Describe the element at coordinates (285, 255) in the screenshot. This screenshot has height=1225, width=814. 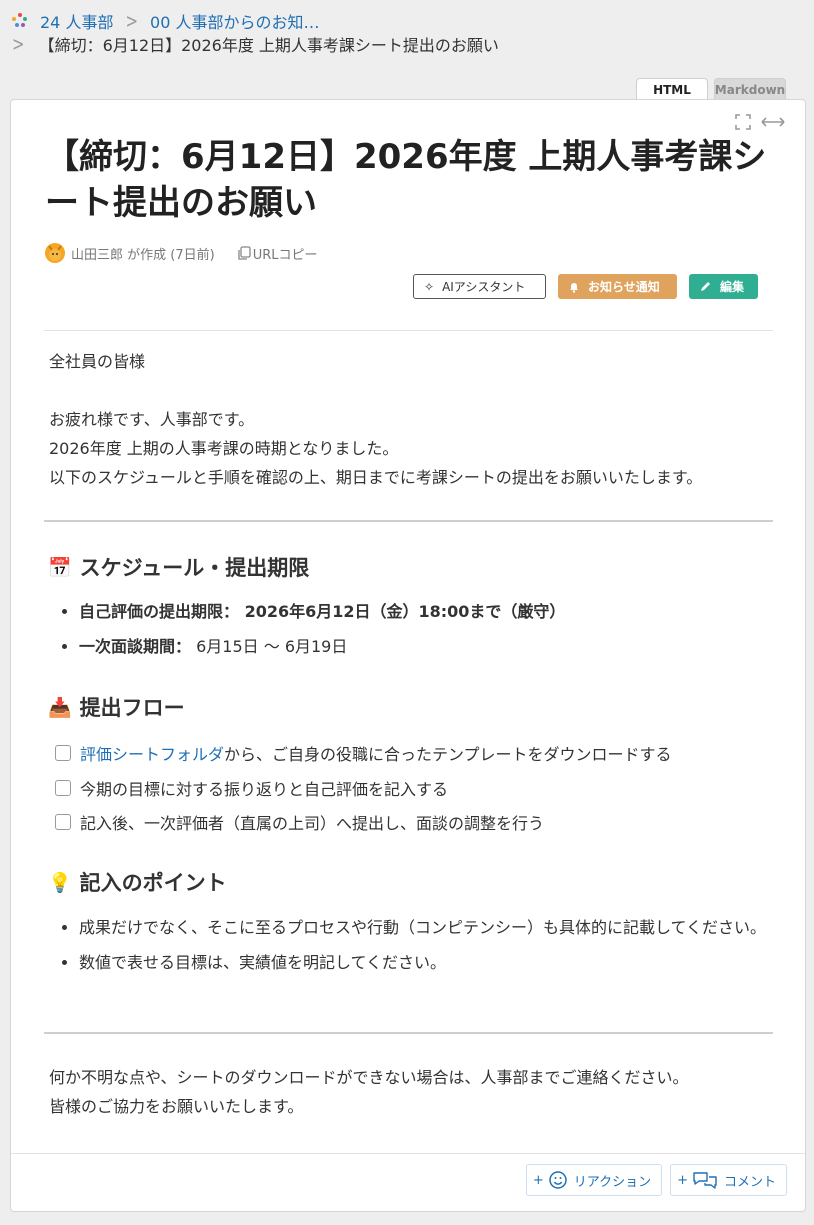
I see `copy-url-label: URLコピー` at that location.